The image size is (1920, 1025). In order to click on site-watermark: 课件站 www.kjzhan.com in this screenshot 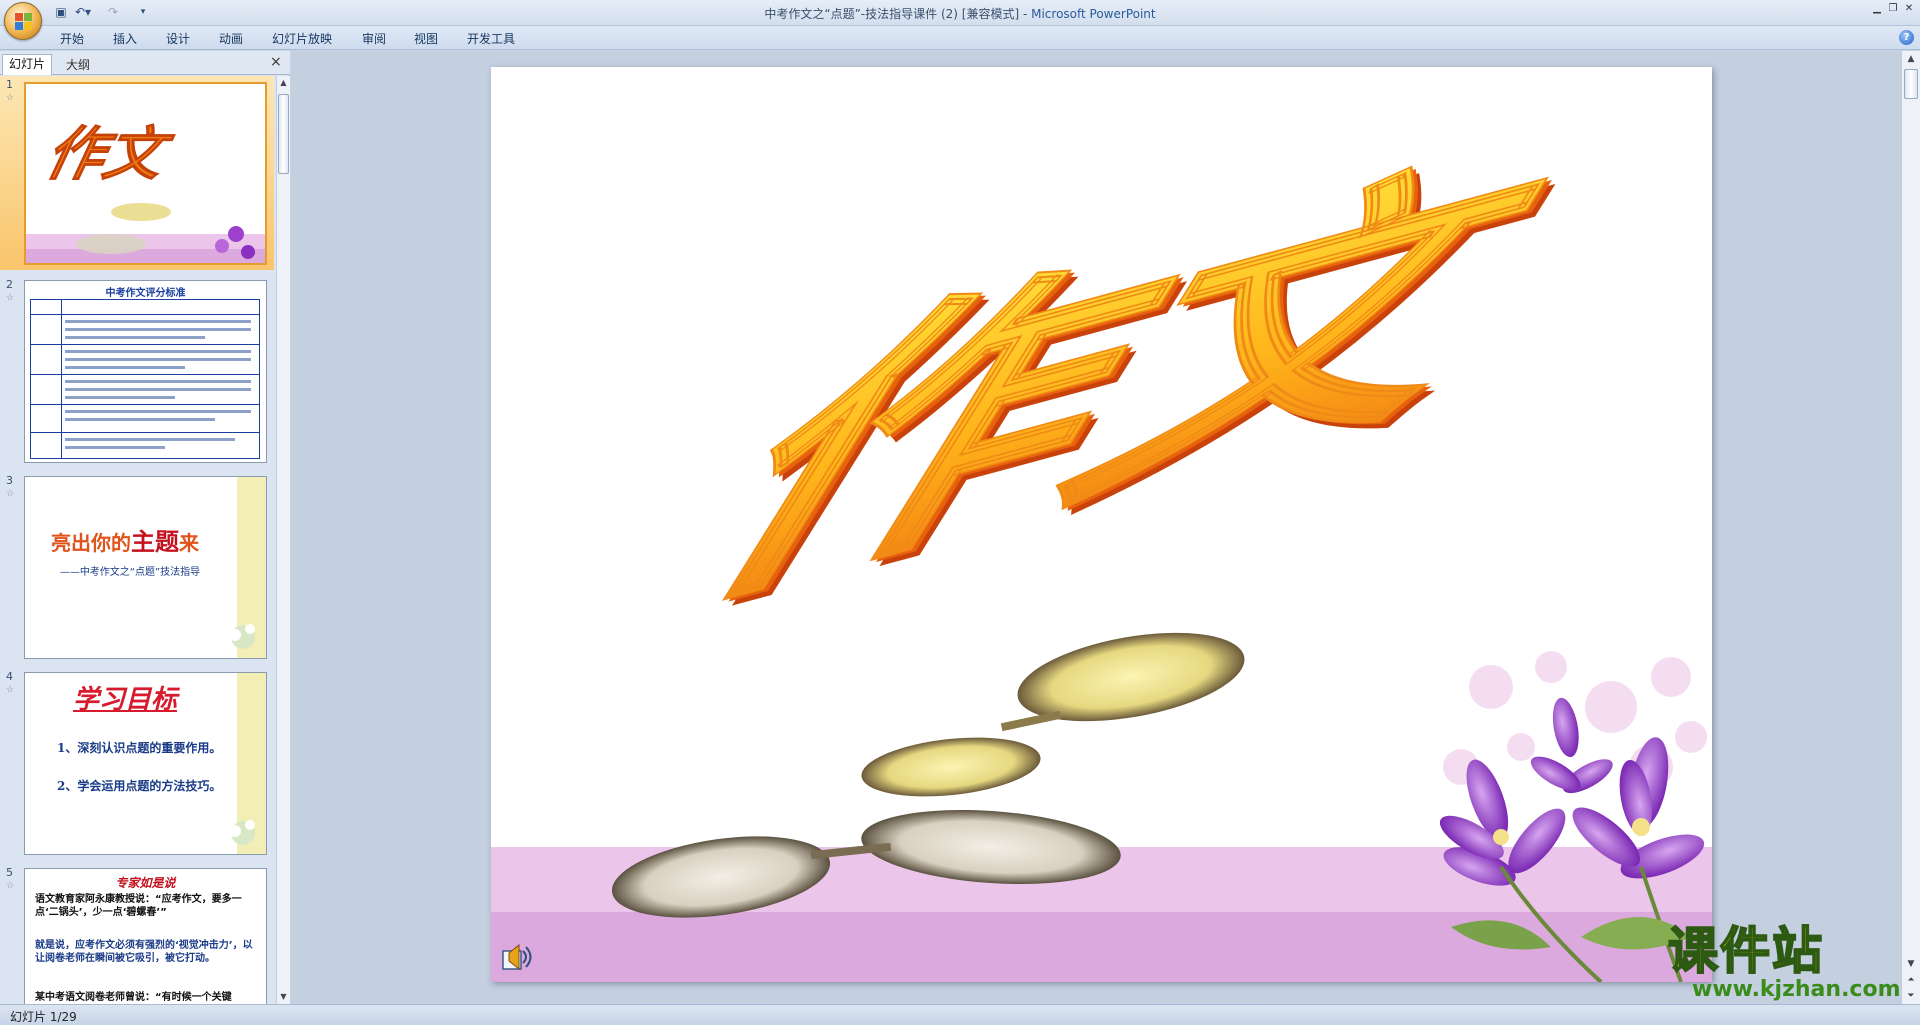, I will do `click(1785, 964)`.